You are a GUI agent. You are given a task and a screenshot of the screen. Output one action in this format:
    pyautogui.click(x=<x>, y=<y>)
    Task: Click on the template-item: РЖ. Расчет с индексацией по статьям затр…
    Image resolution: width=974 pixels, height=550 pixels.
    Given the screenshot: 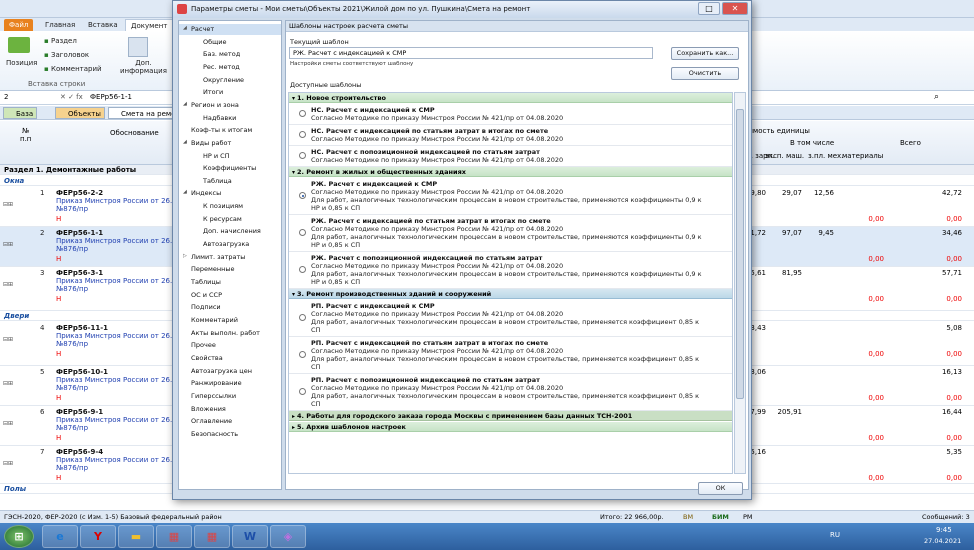 What is the action you would take?
    pyautogui.click(x=510, y=233)
    